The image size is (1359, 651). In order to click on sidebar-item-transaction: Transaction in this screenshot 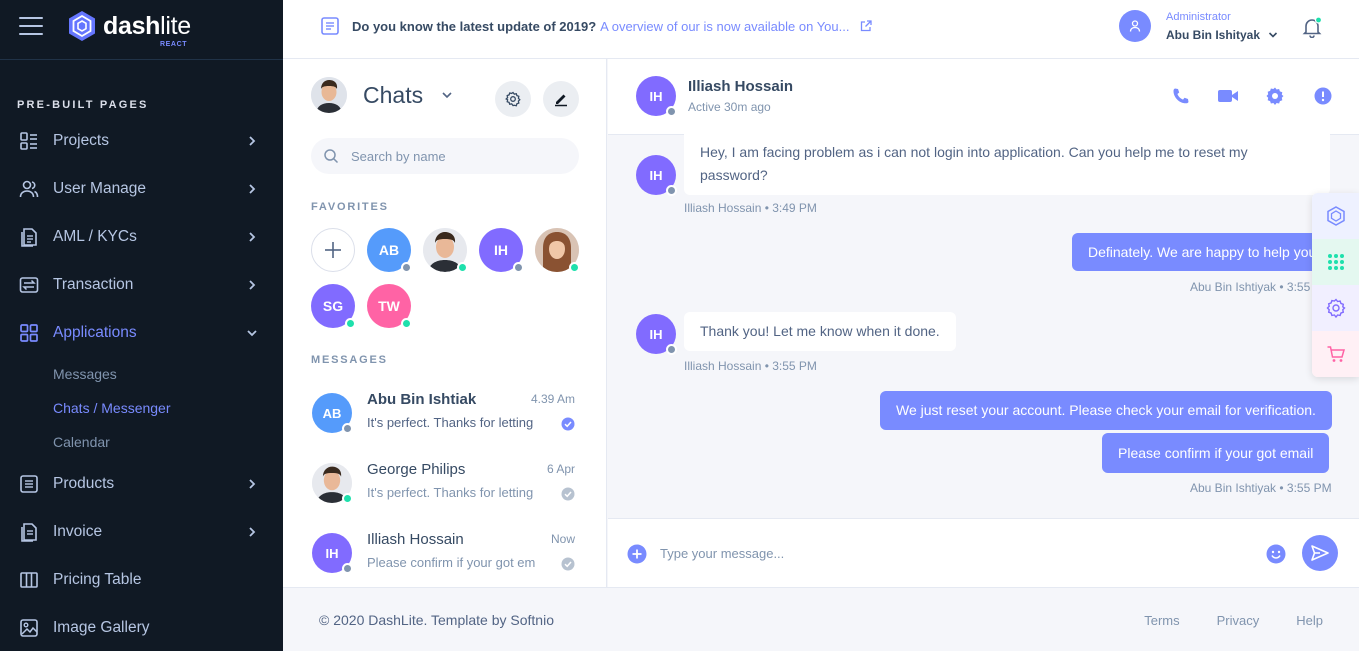, I will do `click(141, 285)`.